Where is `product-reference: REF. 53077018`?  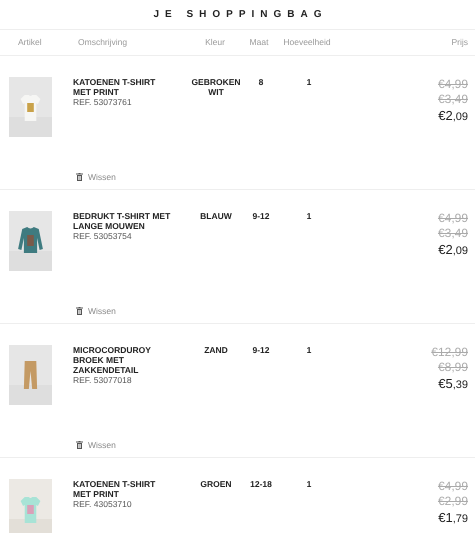 product-reference: REF. 53077018 is located at coordinates (103, 380).